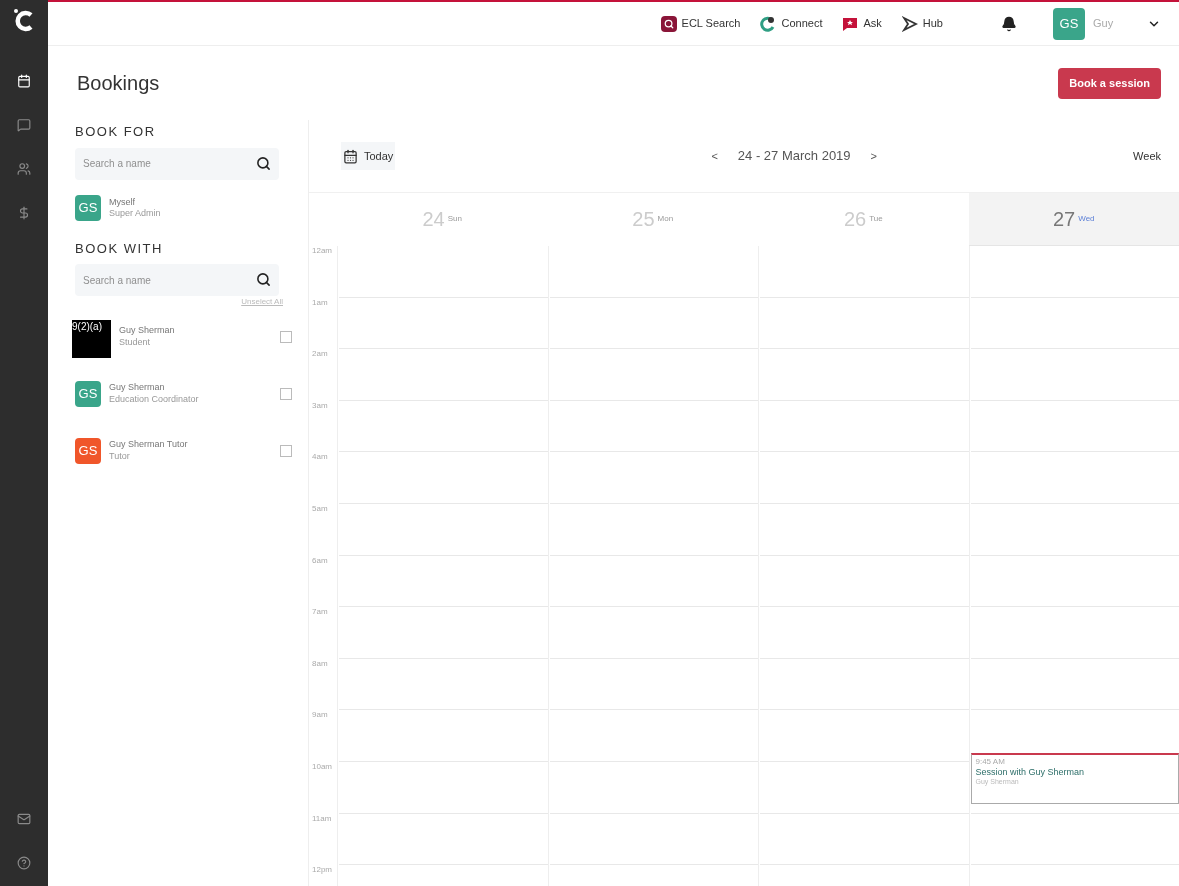 Image resolution: width=1179 pixels, height=886 pixels. Describe the element at coordinates (873, 156) in the screenshot. I see `next-button: >` at that location.